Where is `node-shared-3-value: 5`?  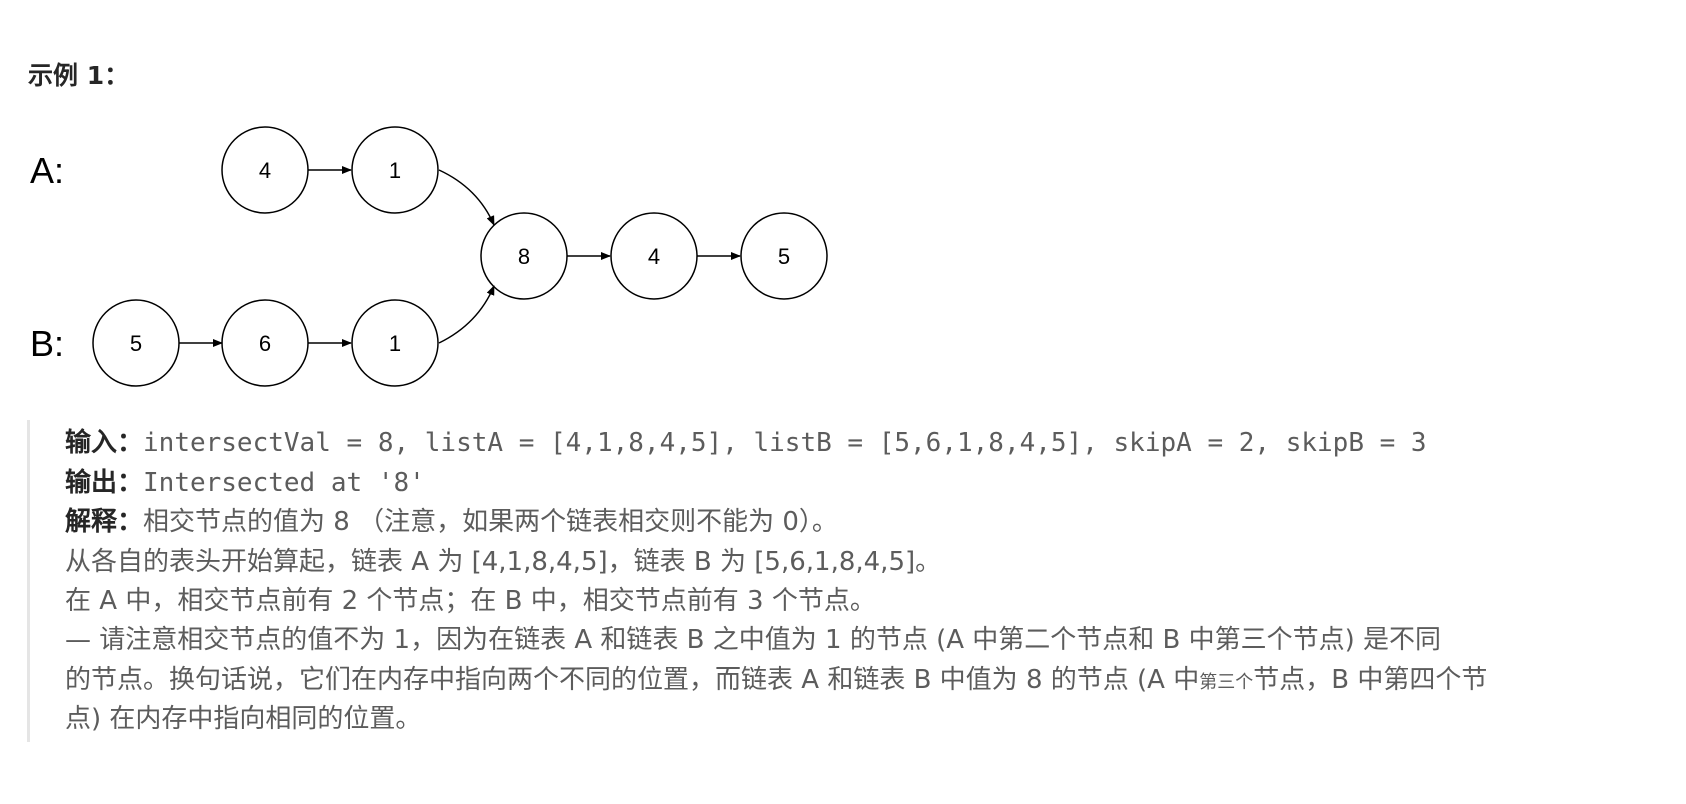 node-shared-3-value: 5 is located at coordinates (784, 256).